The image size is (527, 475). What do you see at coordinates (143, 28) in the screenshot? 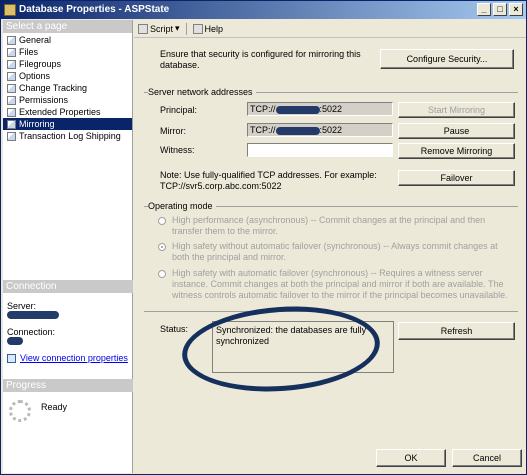
I see `script-icon` at bounding box center [143, 28].